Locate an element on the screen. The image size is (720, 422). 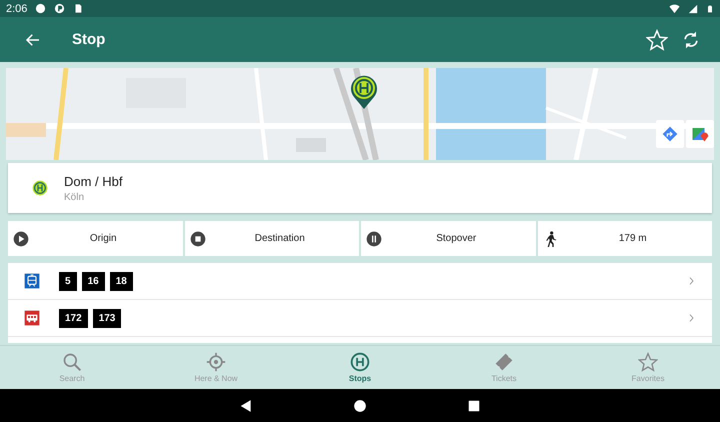
turn-arrow-icon is located at coordinates (670, 134).